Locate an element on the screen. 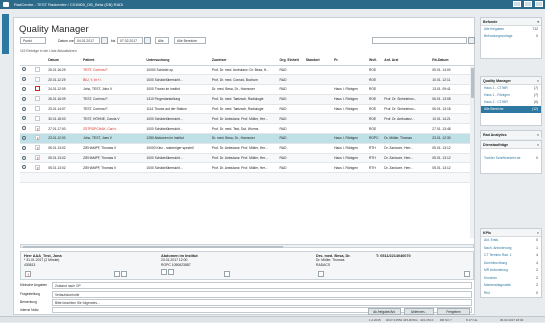 The height and width of the screenshot is (323, 545). panel-header: Befunde ▾ is located at coordinates (511, 22).